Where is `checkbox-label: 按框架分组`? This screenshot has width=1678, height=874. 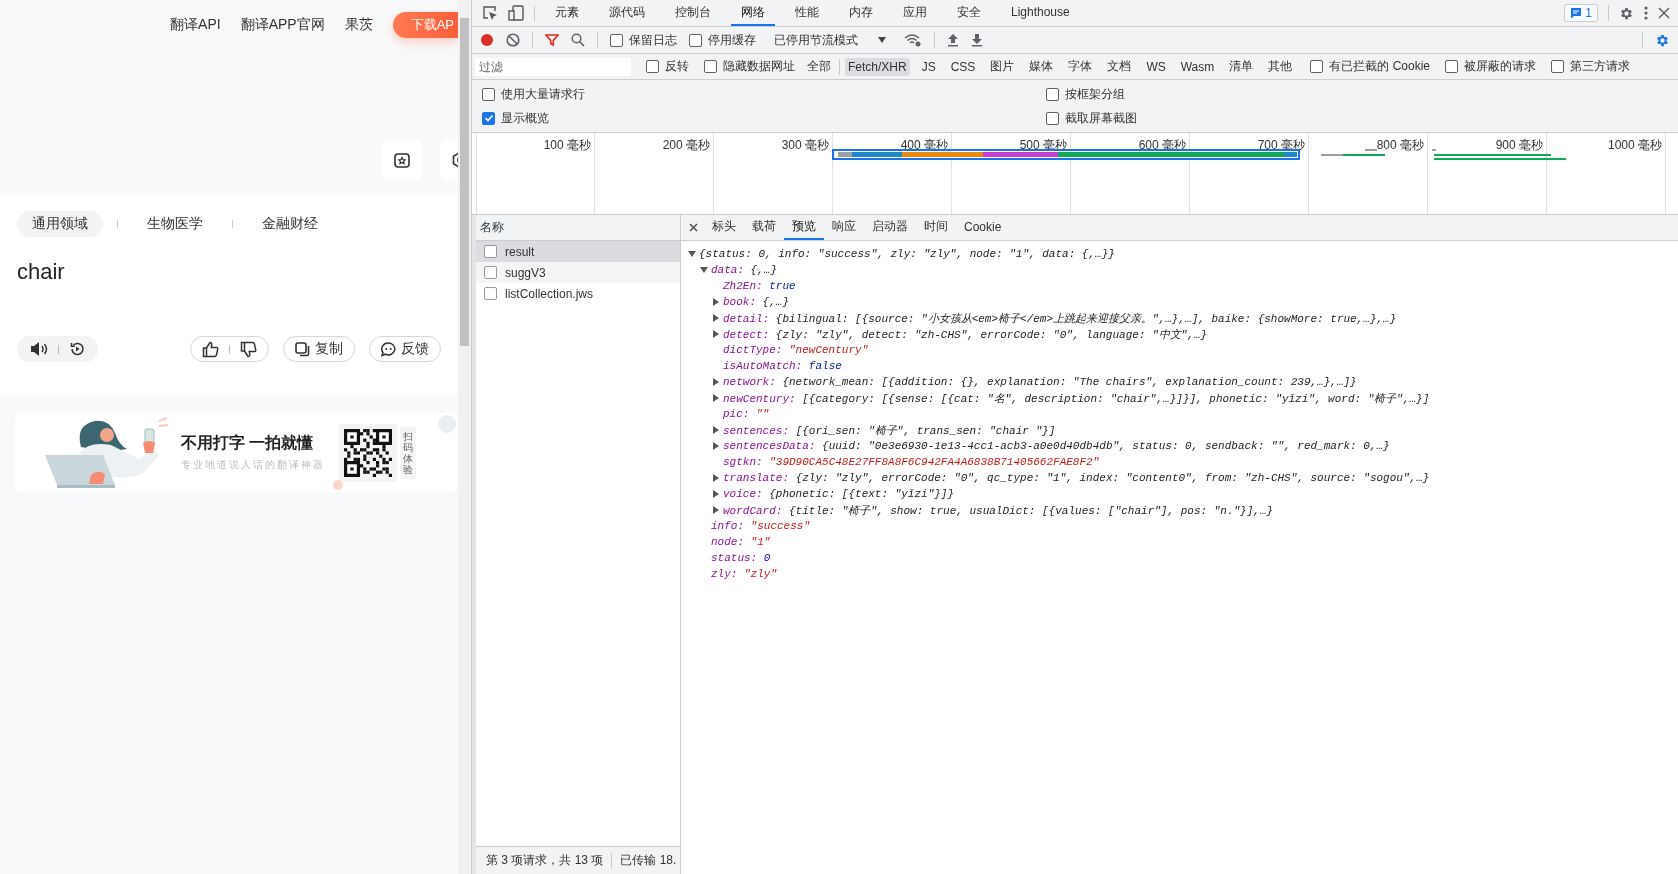 checkbox-label: 按框架分组 is located at coordinates (1095, 94).